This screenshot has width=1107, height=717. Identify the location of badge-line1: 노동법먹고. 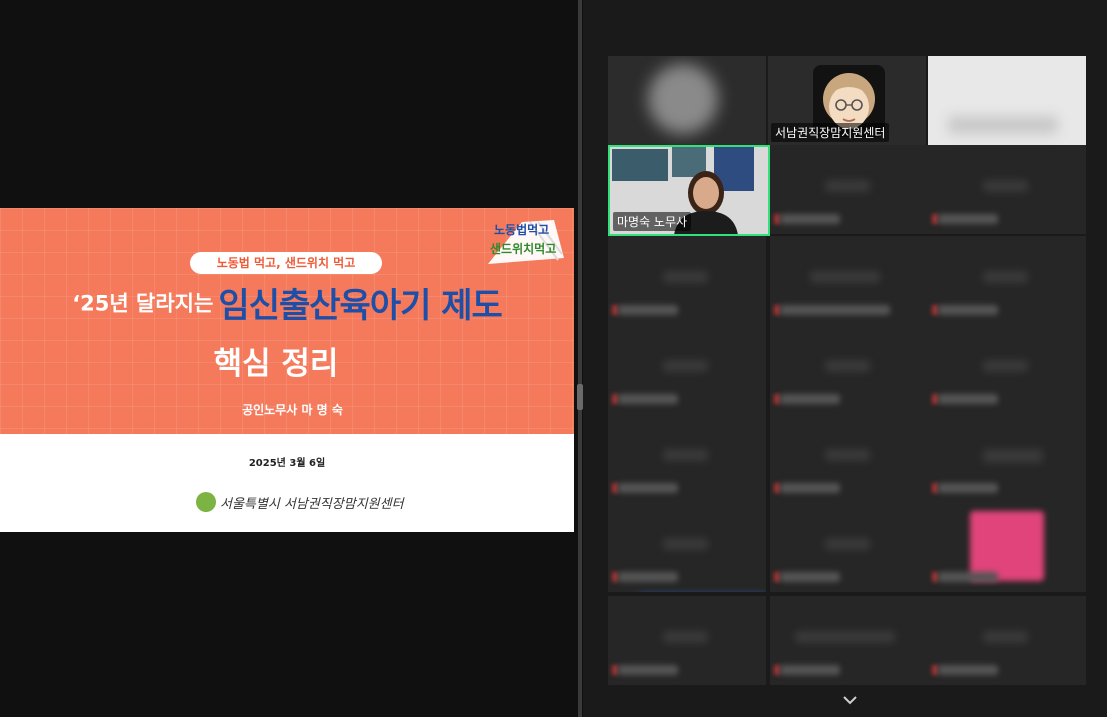
(522, 230).